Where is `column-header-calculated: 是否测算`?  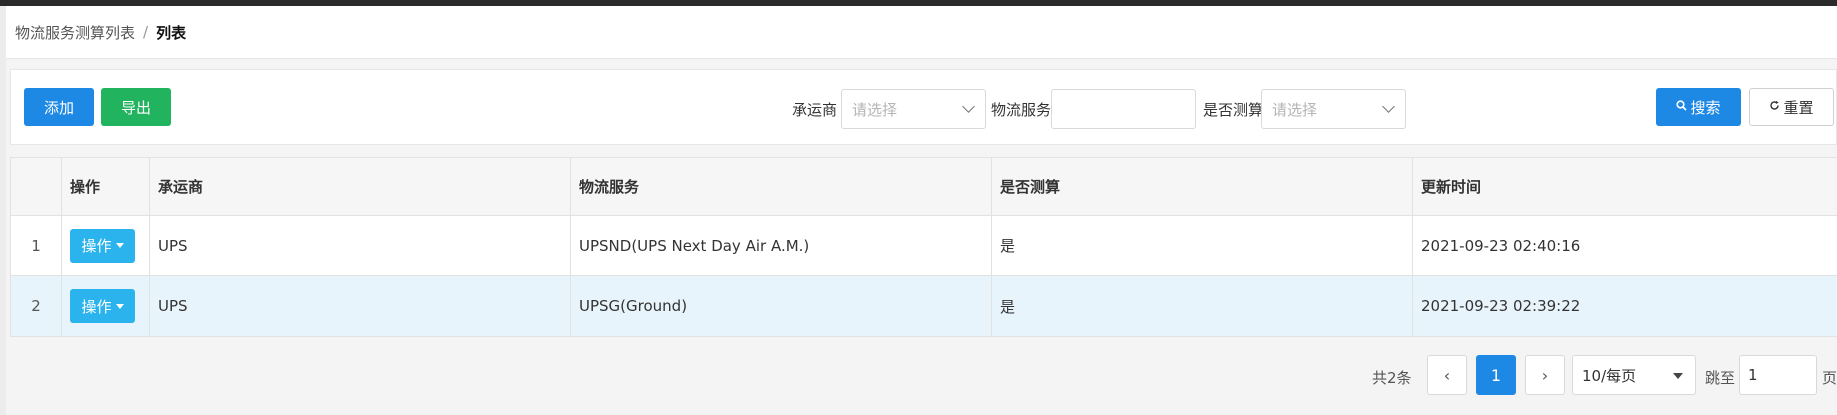 column-header-calculated: 是否测算 is located at coordinates (1202, 186).